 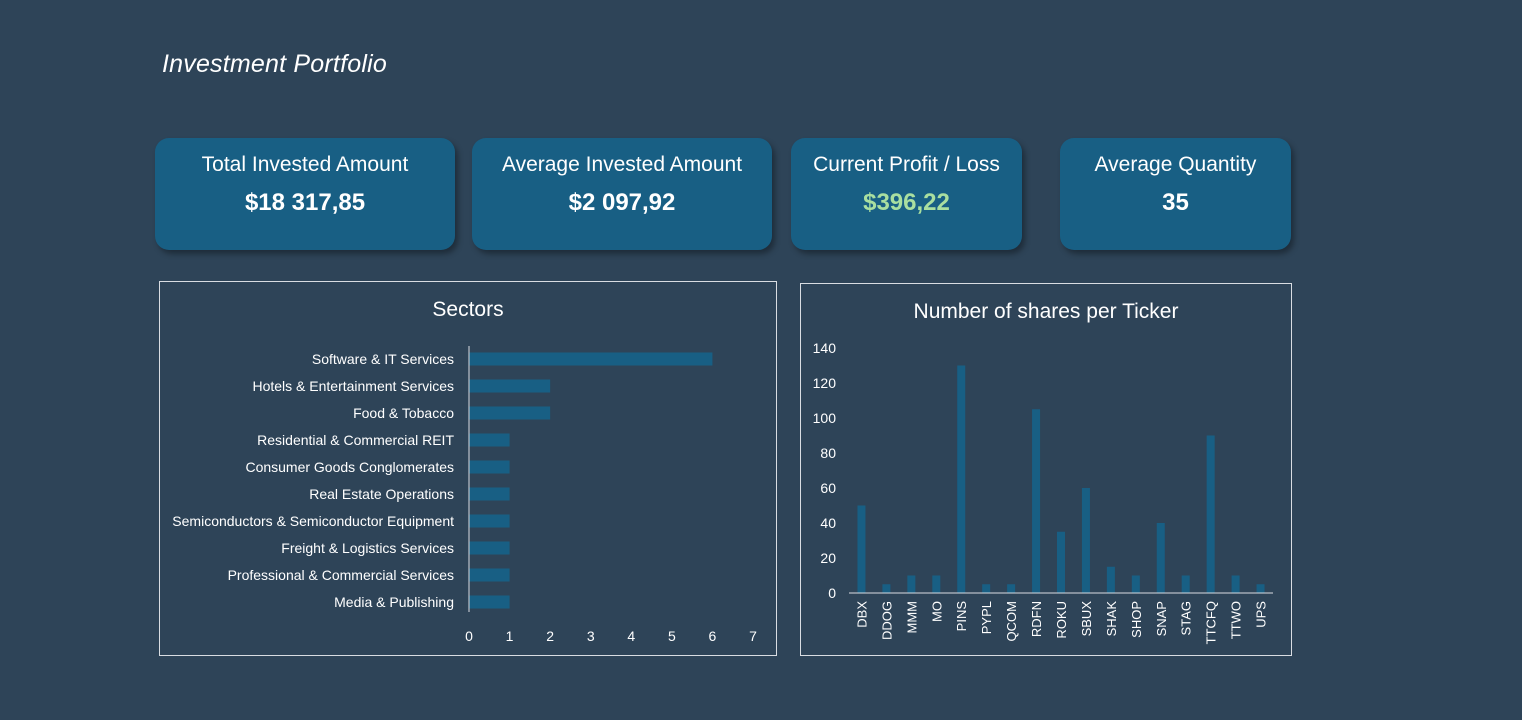 What do you see at coordinates (469, 636) in the screenshot?
I see `x-tick-label: 0` at bounding box center [469, 636].